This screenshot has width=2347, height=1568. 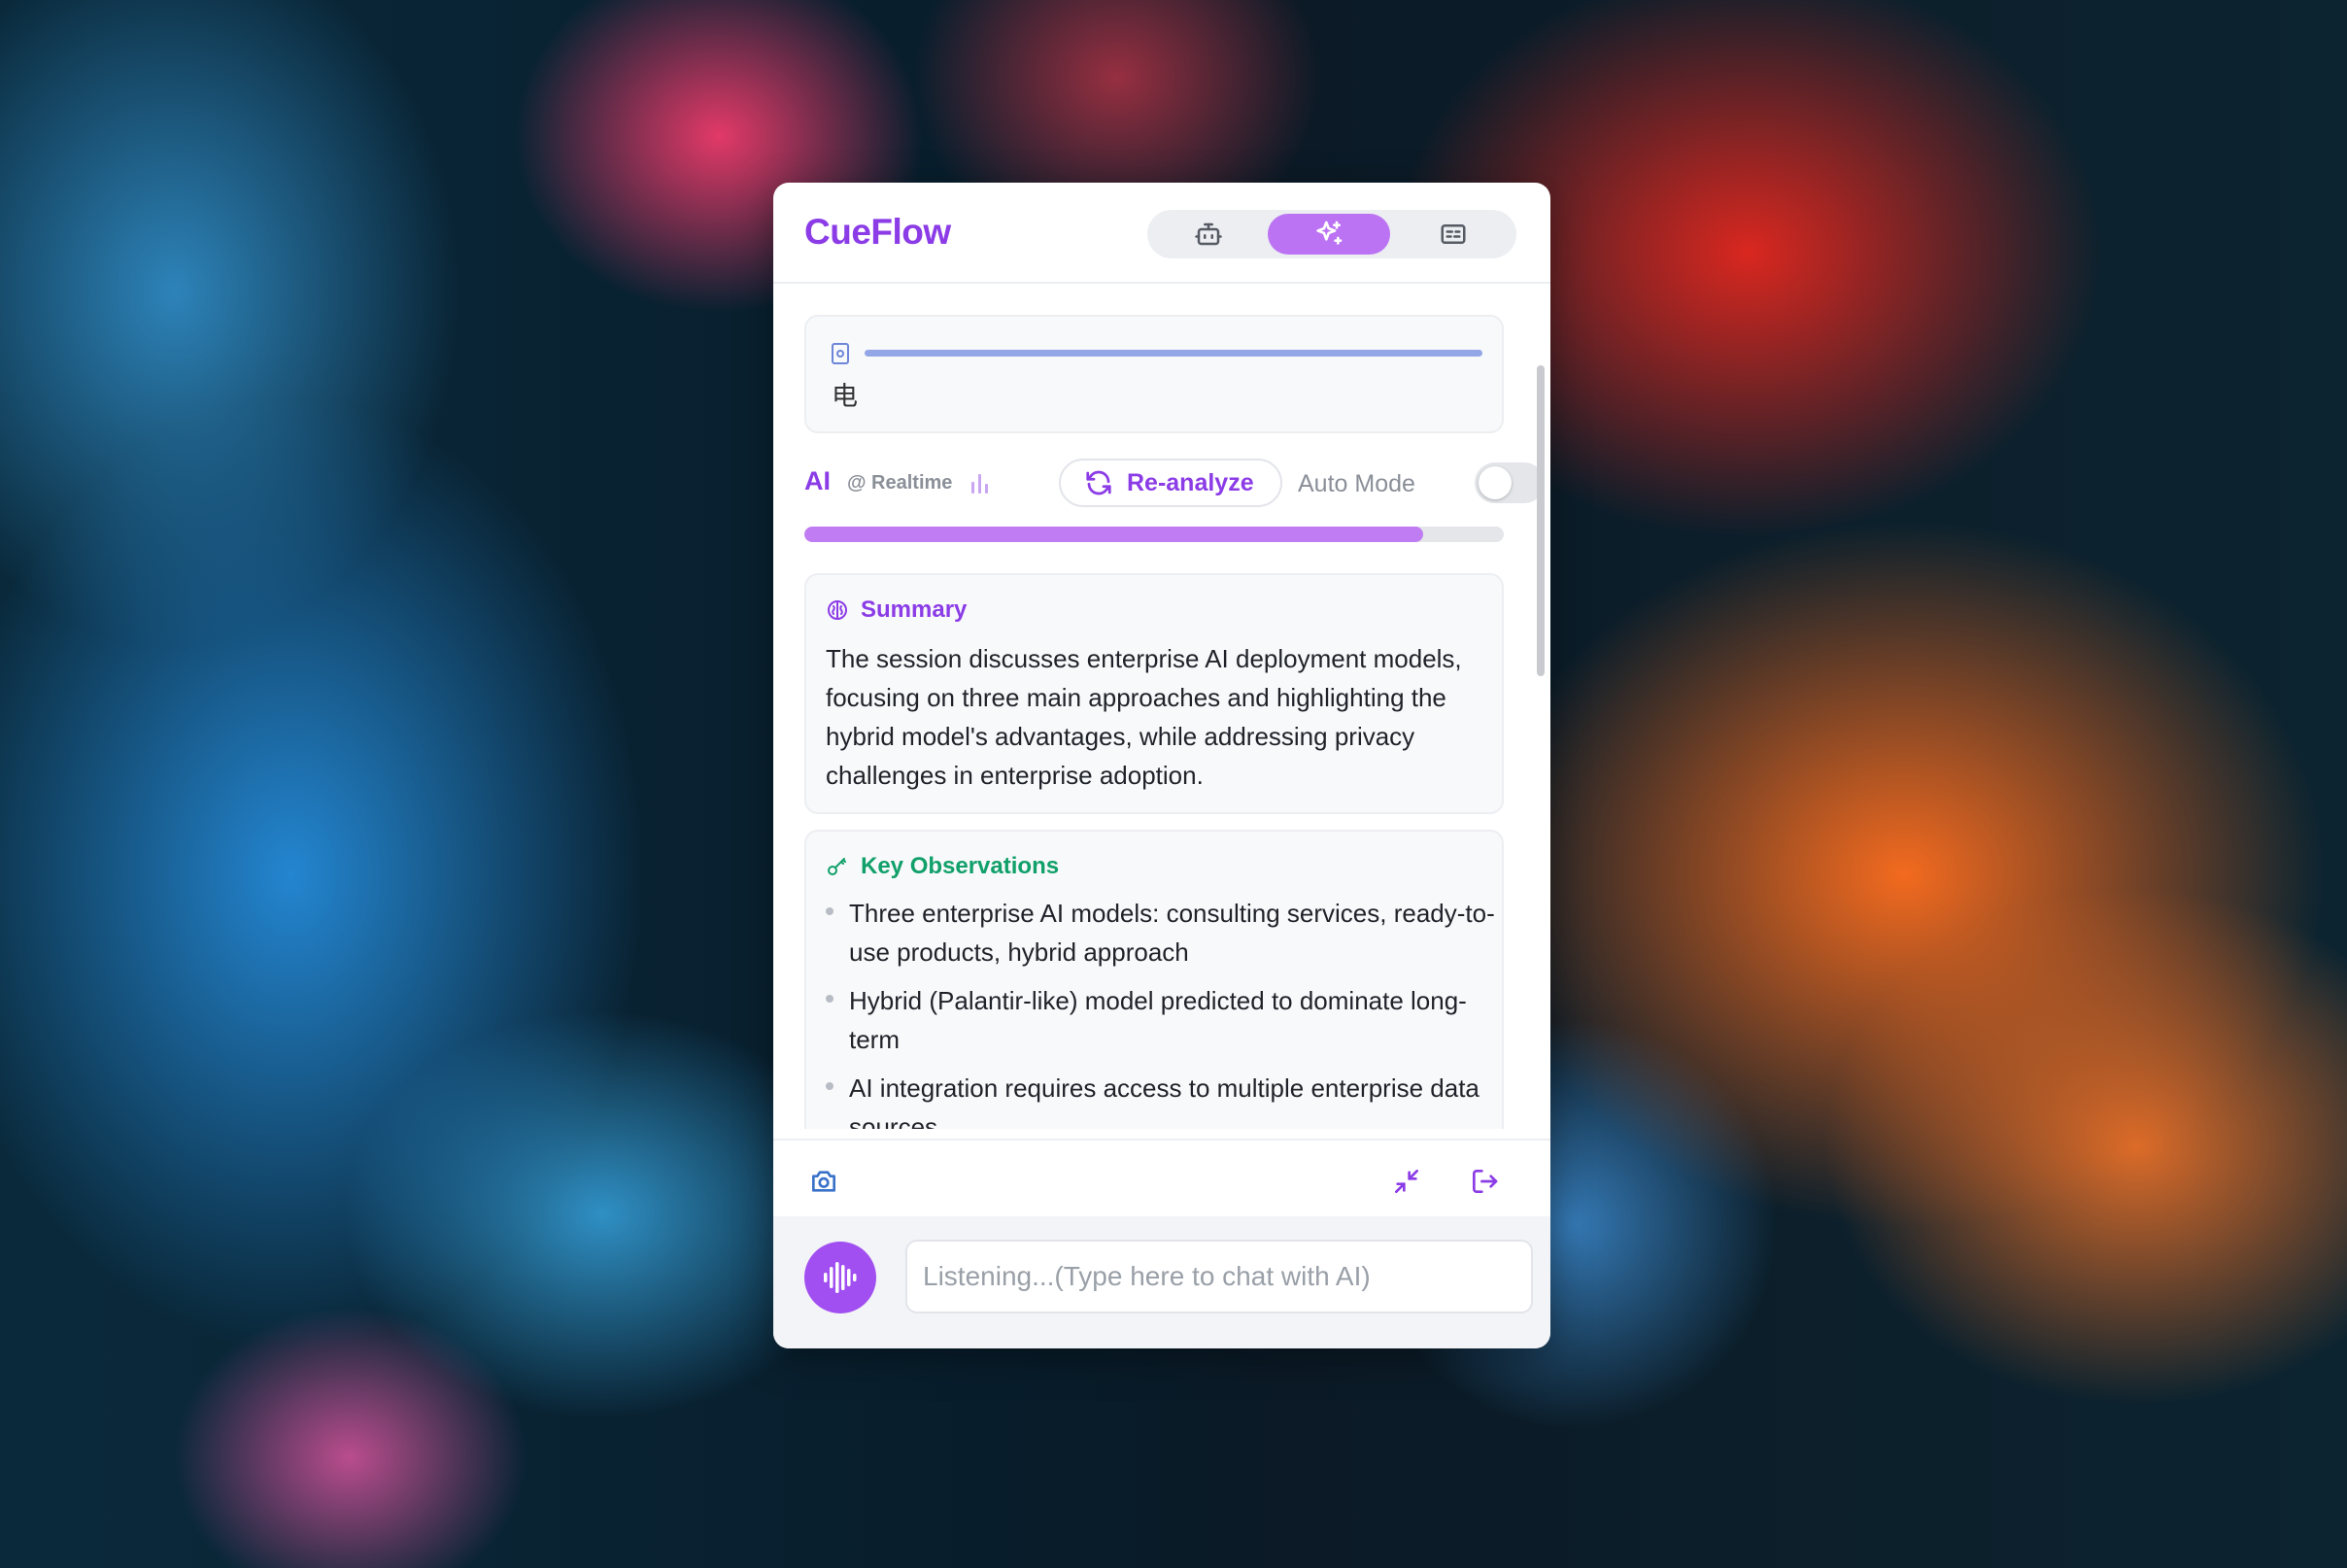 I want to click on auto-mode-label: Auto Mode, so click(x=1356, y=483).